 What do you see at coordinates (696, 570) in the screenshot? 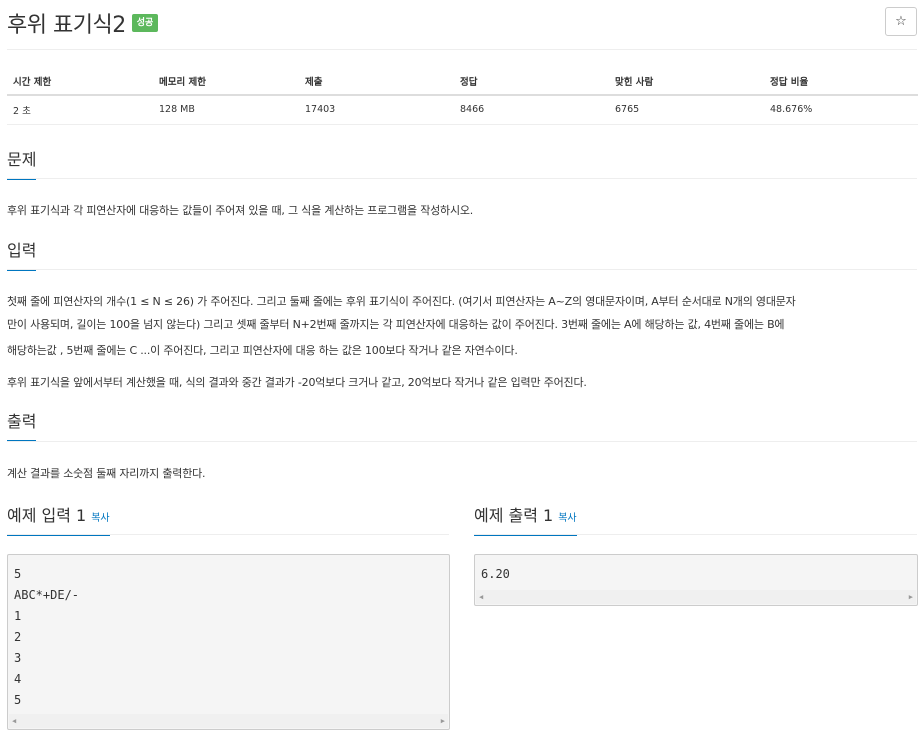
I see `example-output-lines: 6.20` at bounding box center [696, 570].